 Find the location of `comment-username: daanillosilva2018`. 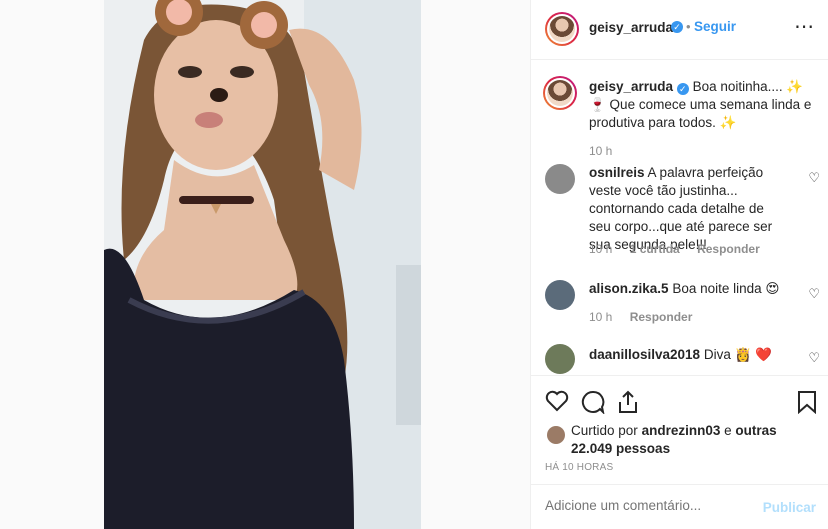

comment-username: daanillosilva2018 is located at coordinates (644, 354).